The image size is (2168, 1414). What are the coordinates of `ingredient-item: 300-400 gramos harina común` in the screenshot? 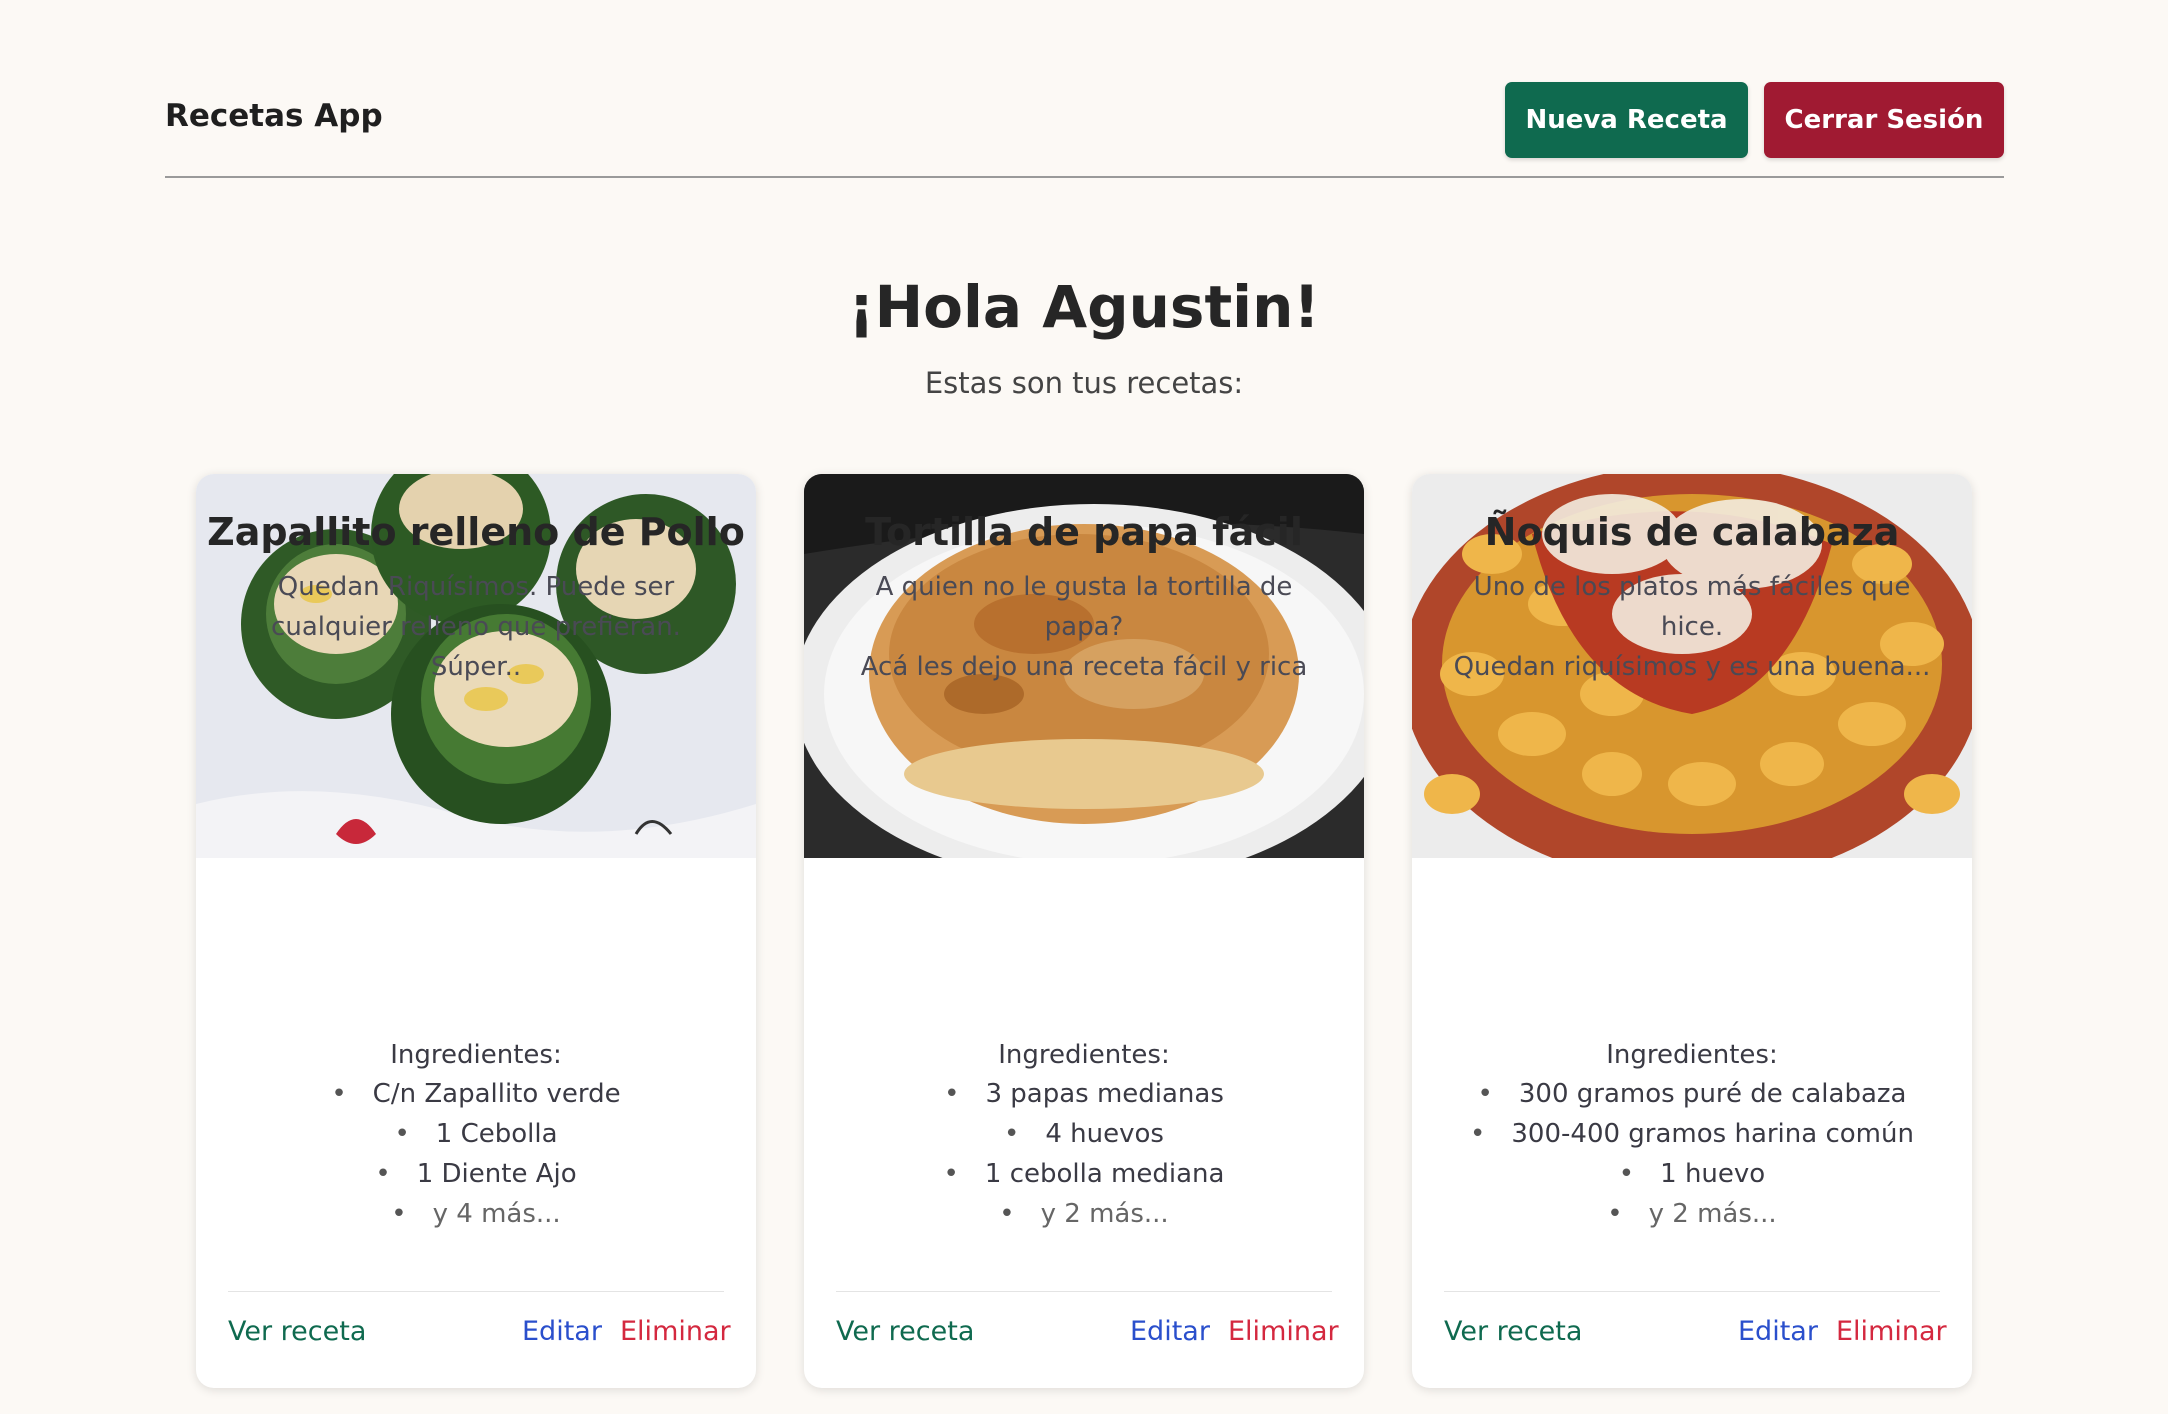 It's located at (1692, 1134).